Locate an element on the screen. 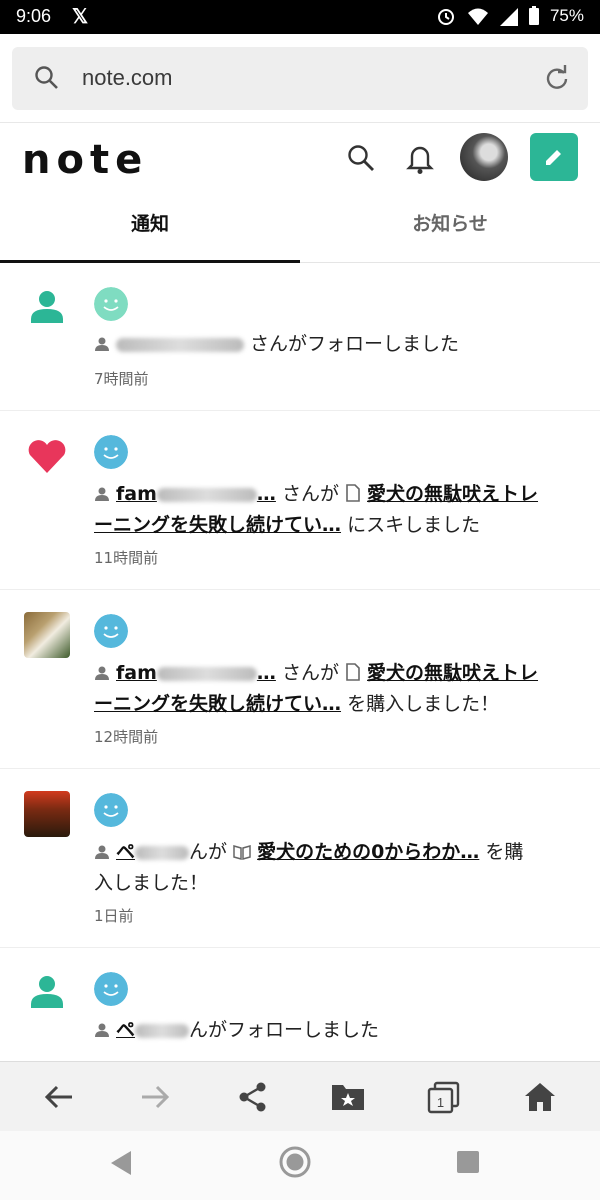  address-bar: note.com is located at coordinates (300, 78).